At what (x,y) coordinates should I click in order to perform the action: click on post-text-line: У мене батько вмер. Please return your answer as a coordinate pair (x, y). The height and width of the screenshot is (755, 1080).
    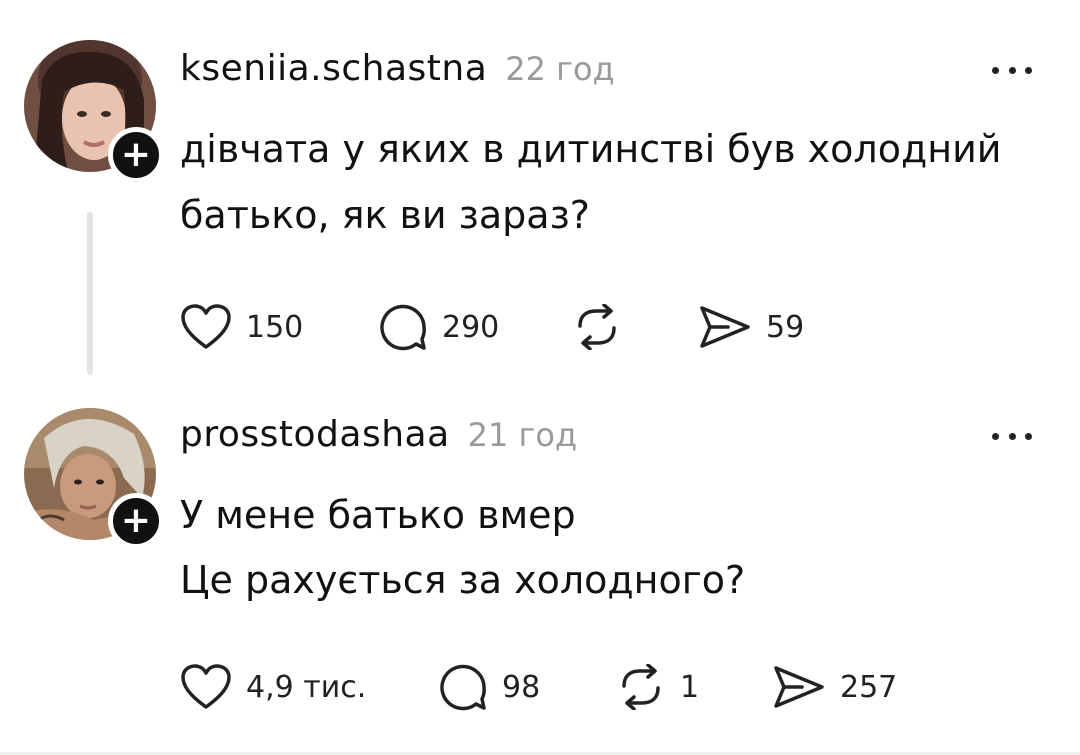
    Looking at the image, I should click on (378, 515).